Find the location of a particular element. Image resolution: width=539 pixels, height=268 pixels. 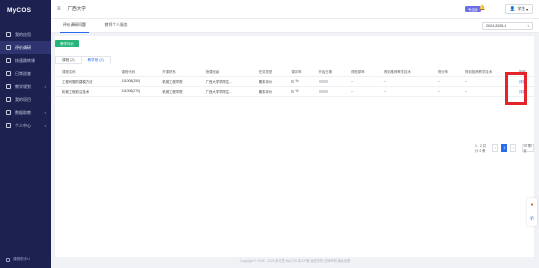

sub-tabs: 课程 (2) 教学班 (2) is located at coordinates (83, 60).